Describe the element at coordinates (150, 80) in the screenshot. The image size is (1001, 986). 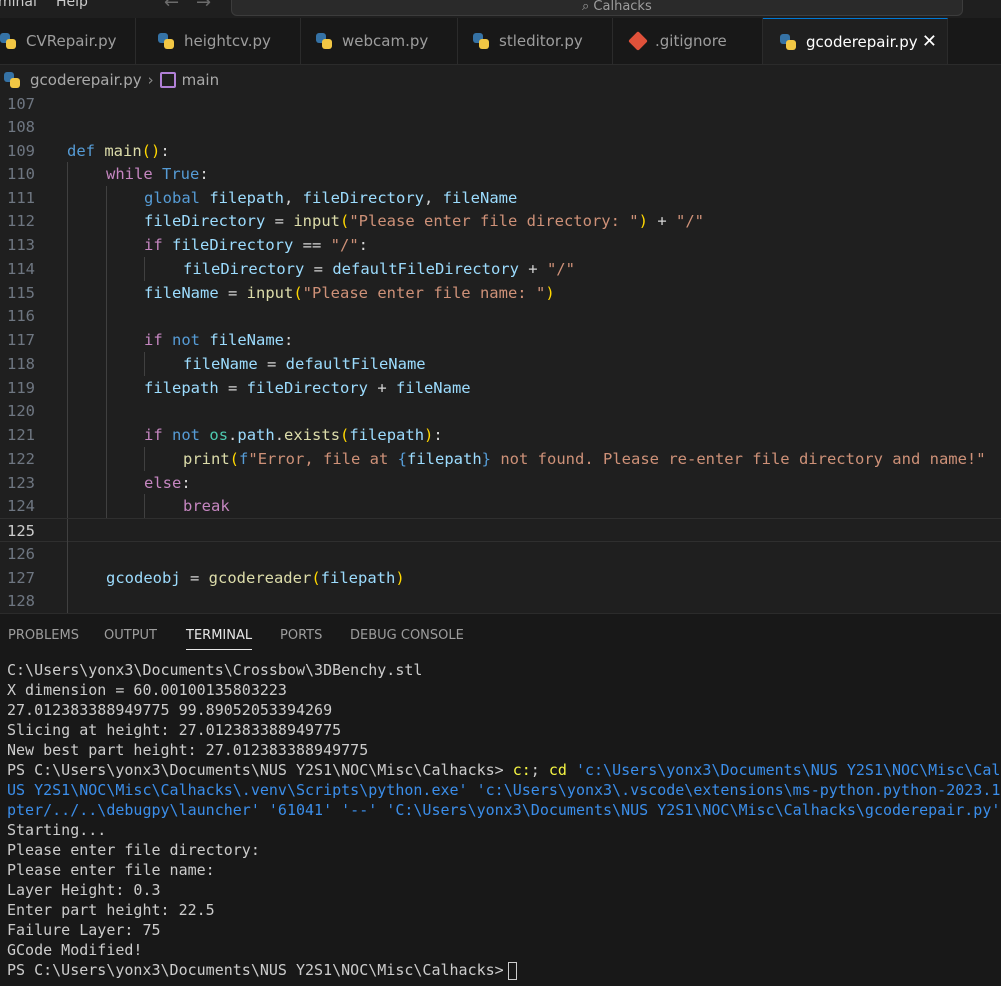
I see `chevron-right-icon: ›` at that location.